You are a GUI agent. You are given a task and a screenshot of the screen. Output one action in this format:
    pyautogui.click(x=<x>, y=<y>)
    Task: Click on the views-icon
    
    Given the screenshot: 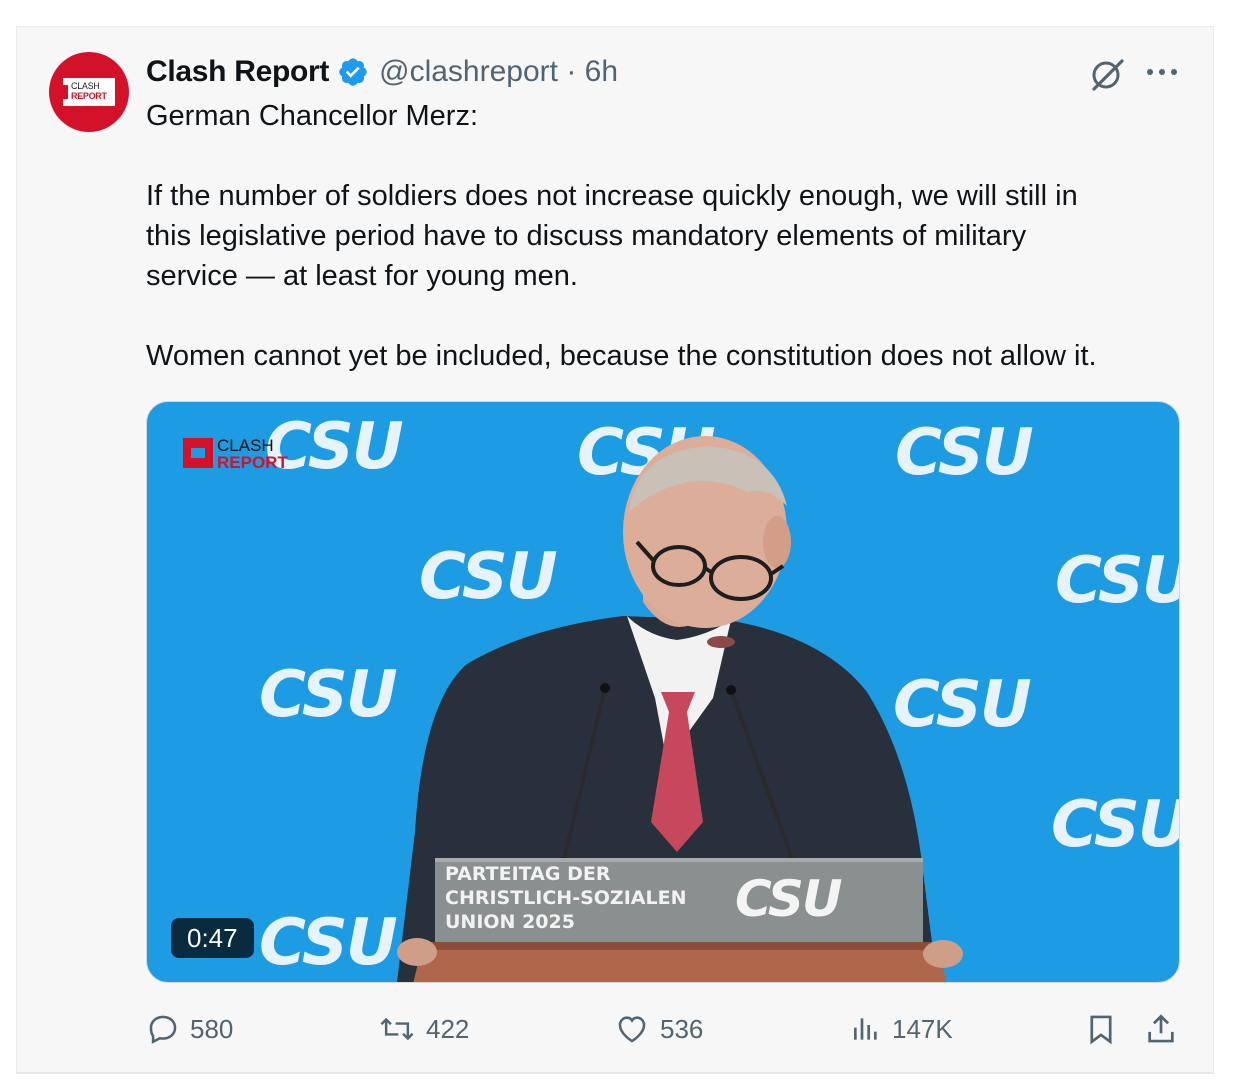 What is the action you would take?
    pyautogui.click(x=865, y=1029)
    